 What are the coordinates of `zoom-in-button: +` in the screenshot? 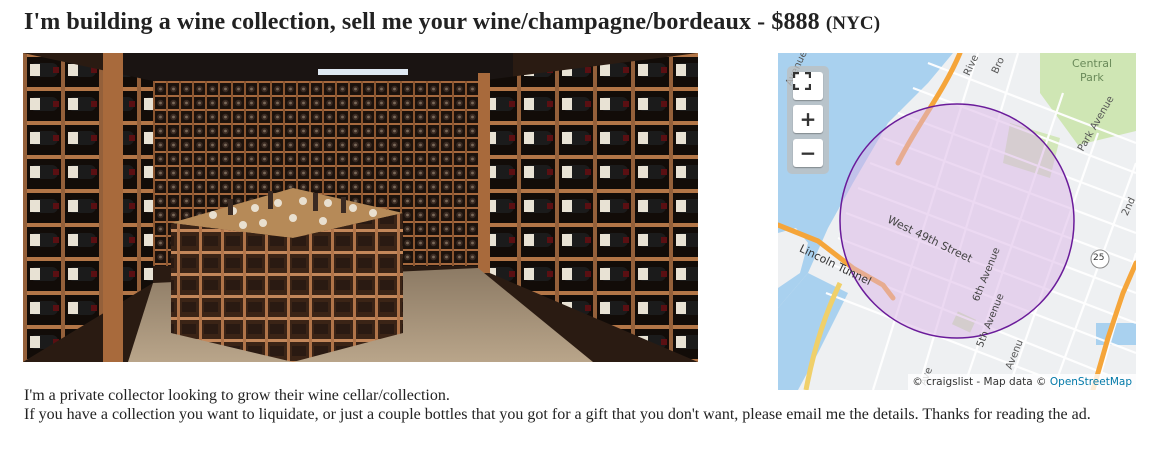 It's located at (808, 119).